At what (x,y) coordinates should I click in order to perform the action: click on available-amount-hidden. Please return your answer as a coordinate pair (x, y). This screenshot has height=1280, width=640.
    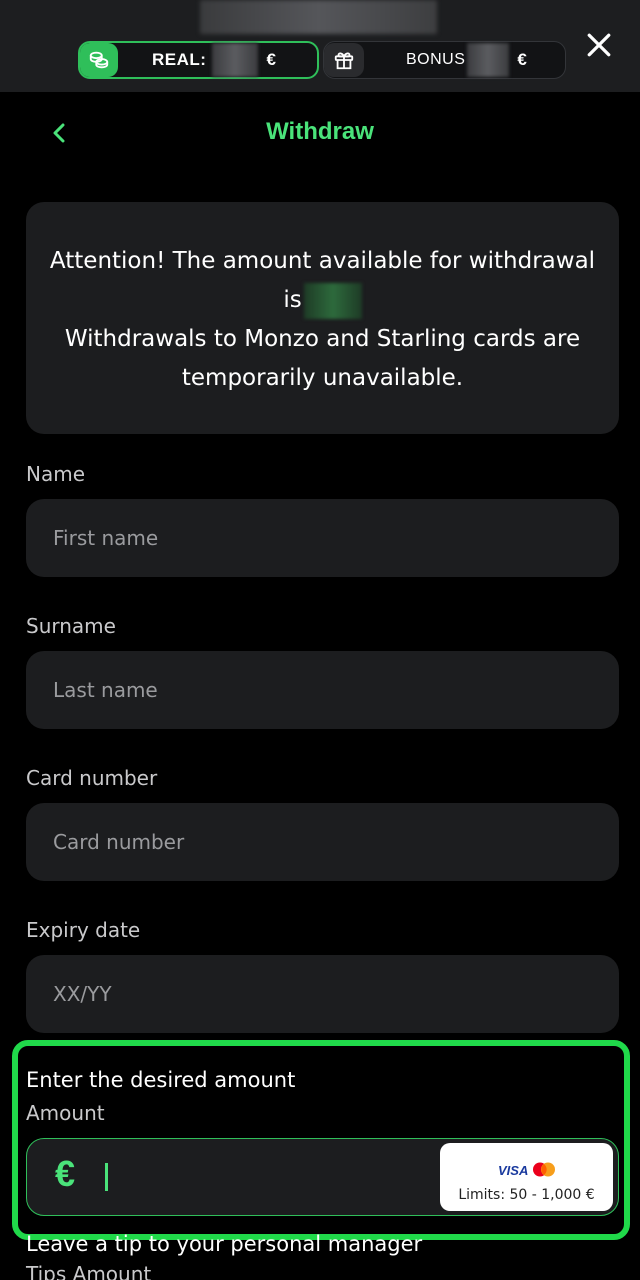
    Looking at the image, I should click on (332, 300).